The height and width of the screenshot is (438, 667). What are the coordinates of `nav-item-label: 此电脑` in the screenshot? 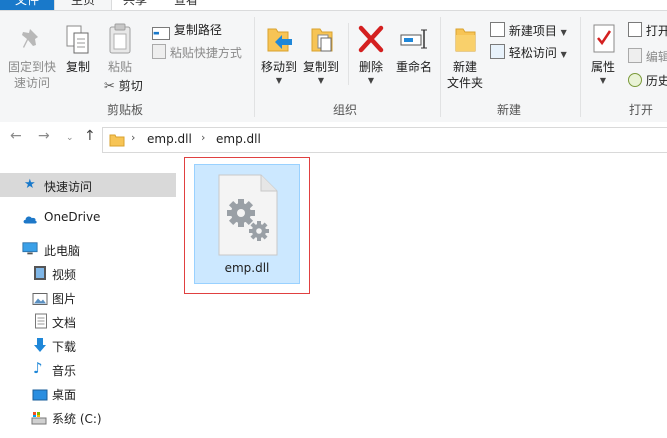 It's located at (62, 251).